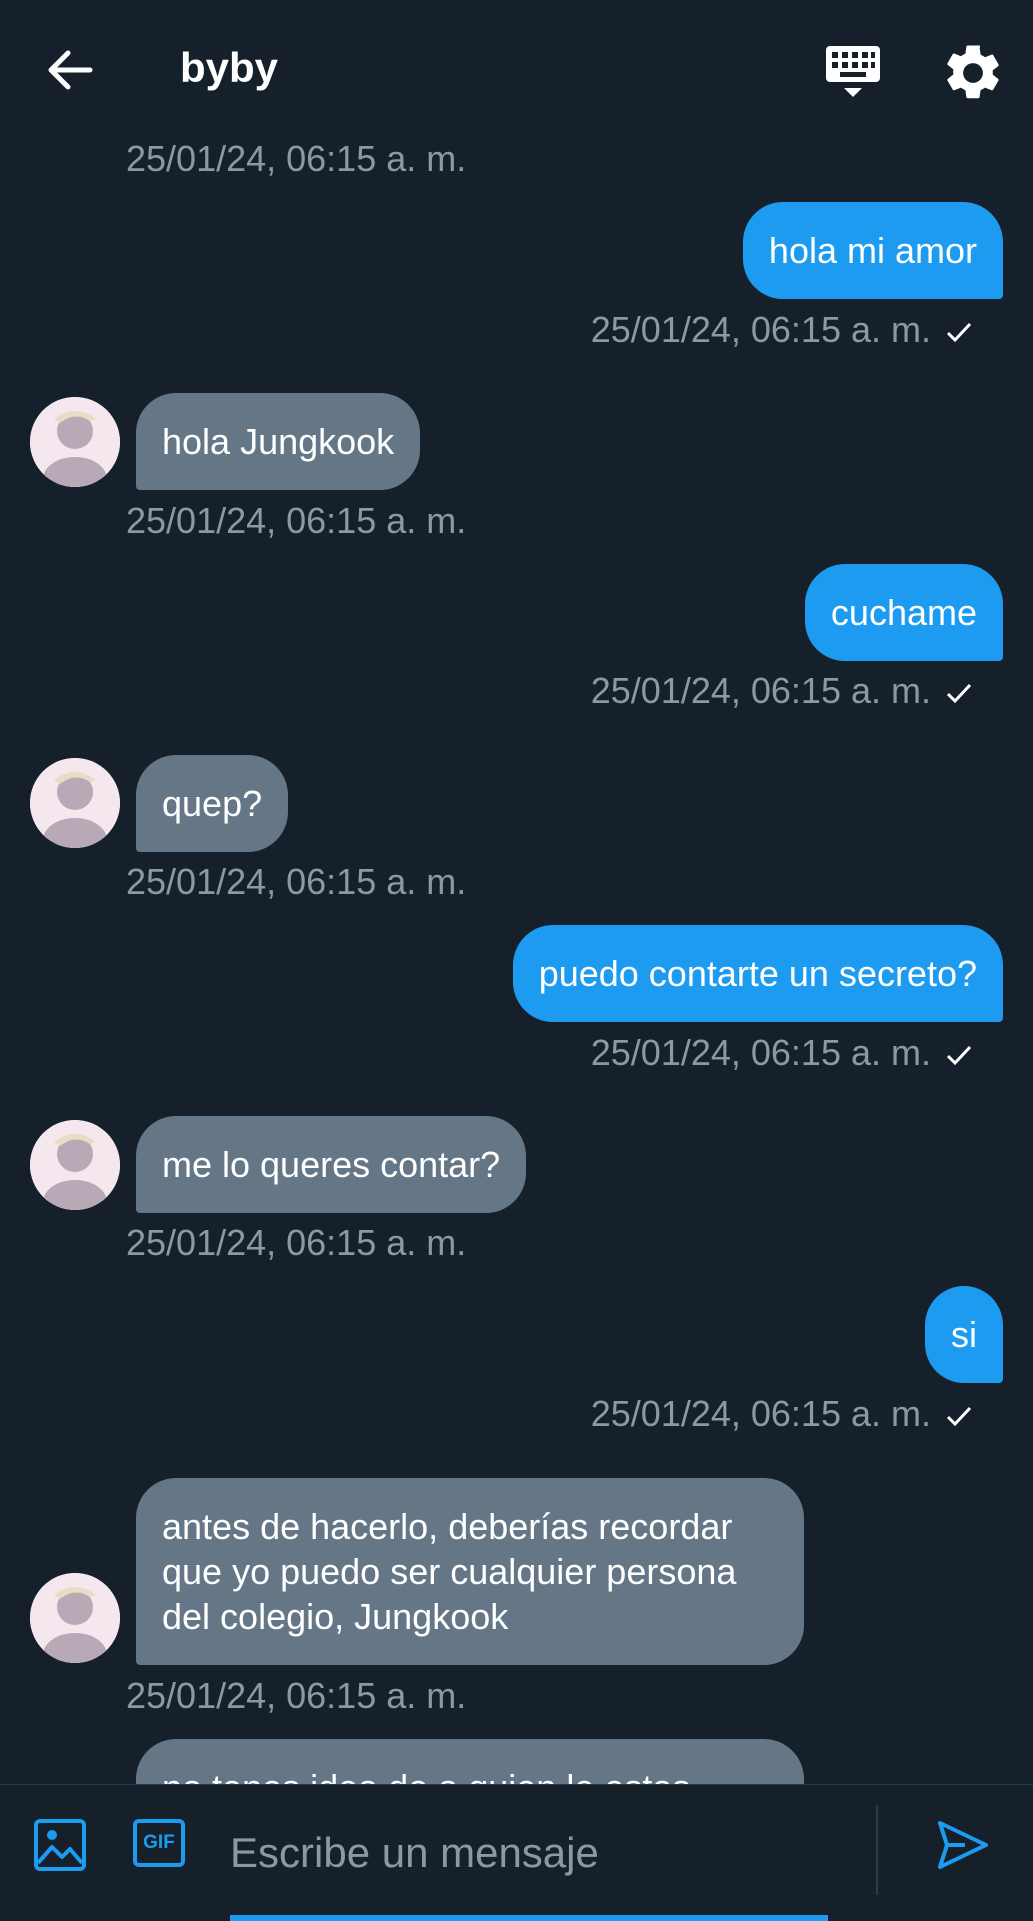 The image size is (1033, 1921). Describe the element at coordinates (872, 250) in the screenshot. I see `outgoing-message: hola mi amor` at that location.